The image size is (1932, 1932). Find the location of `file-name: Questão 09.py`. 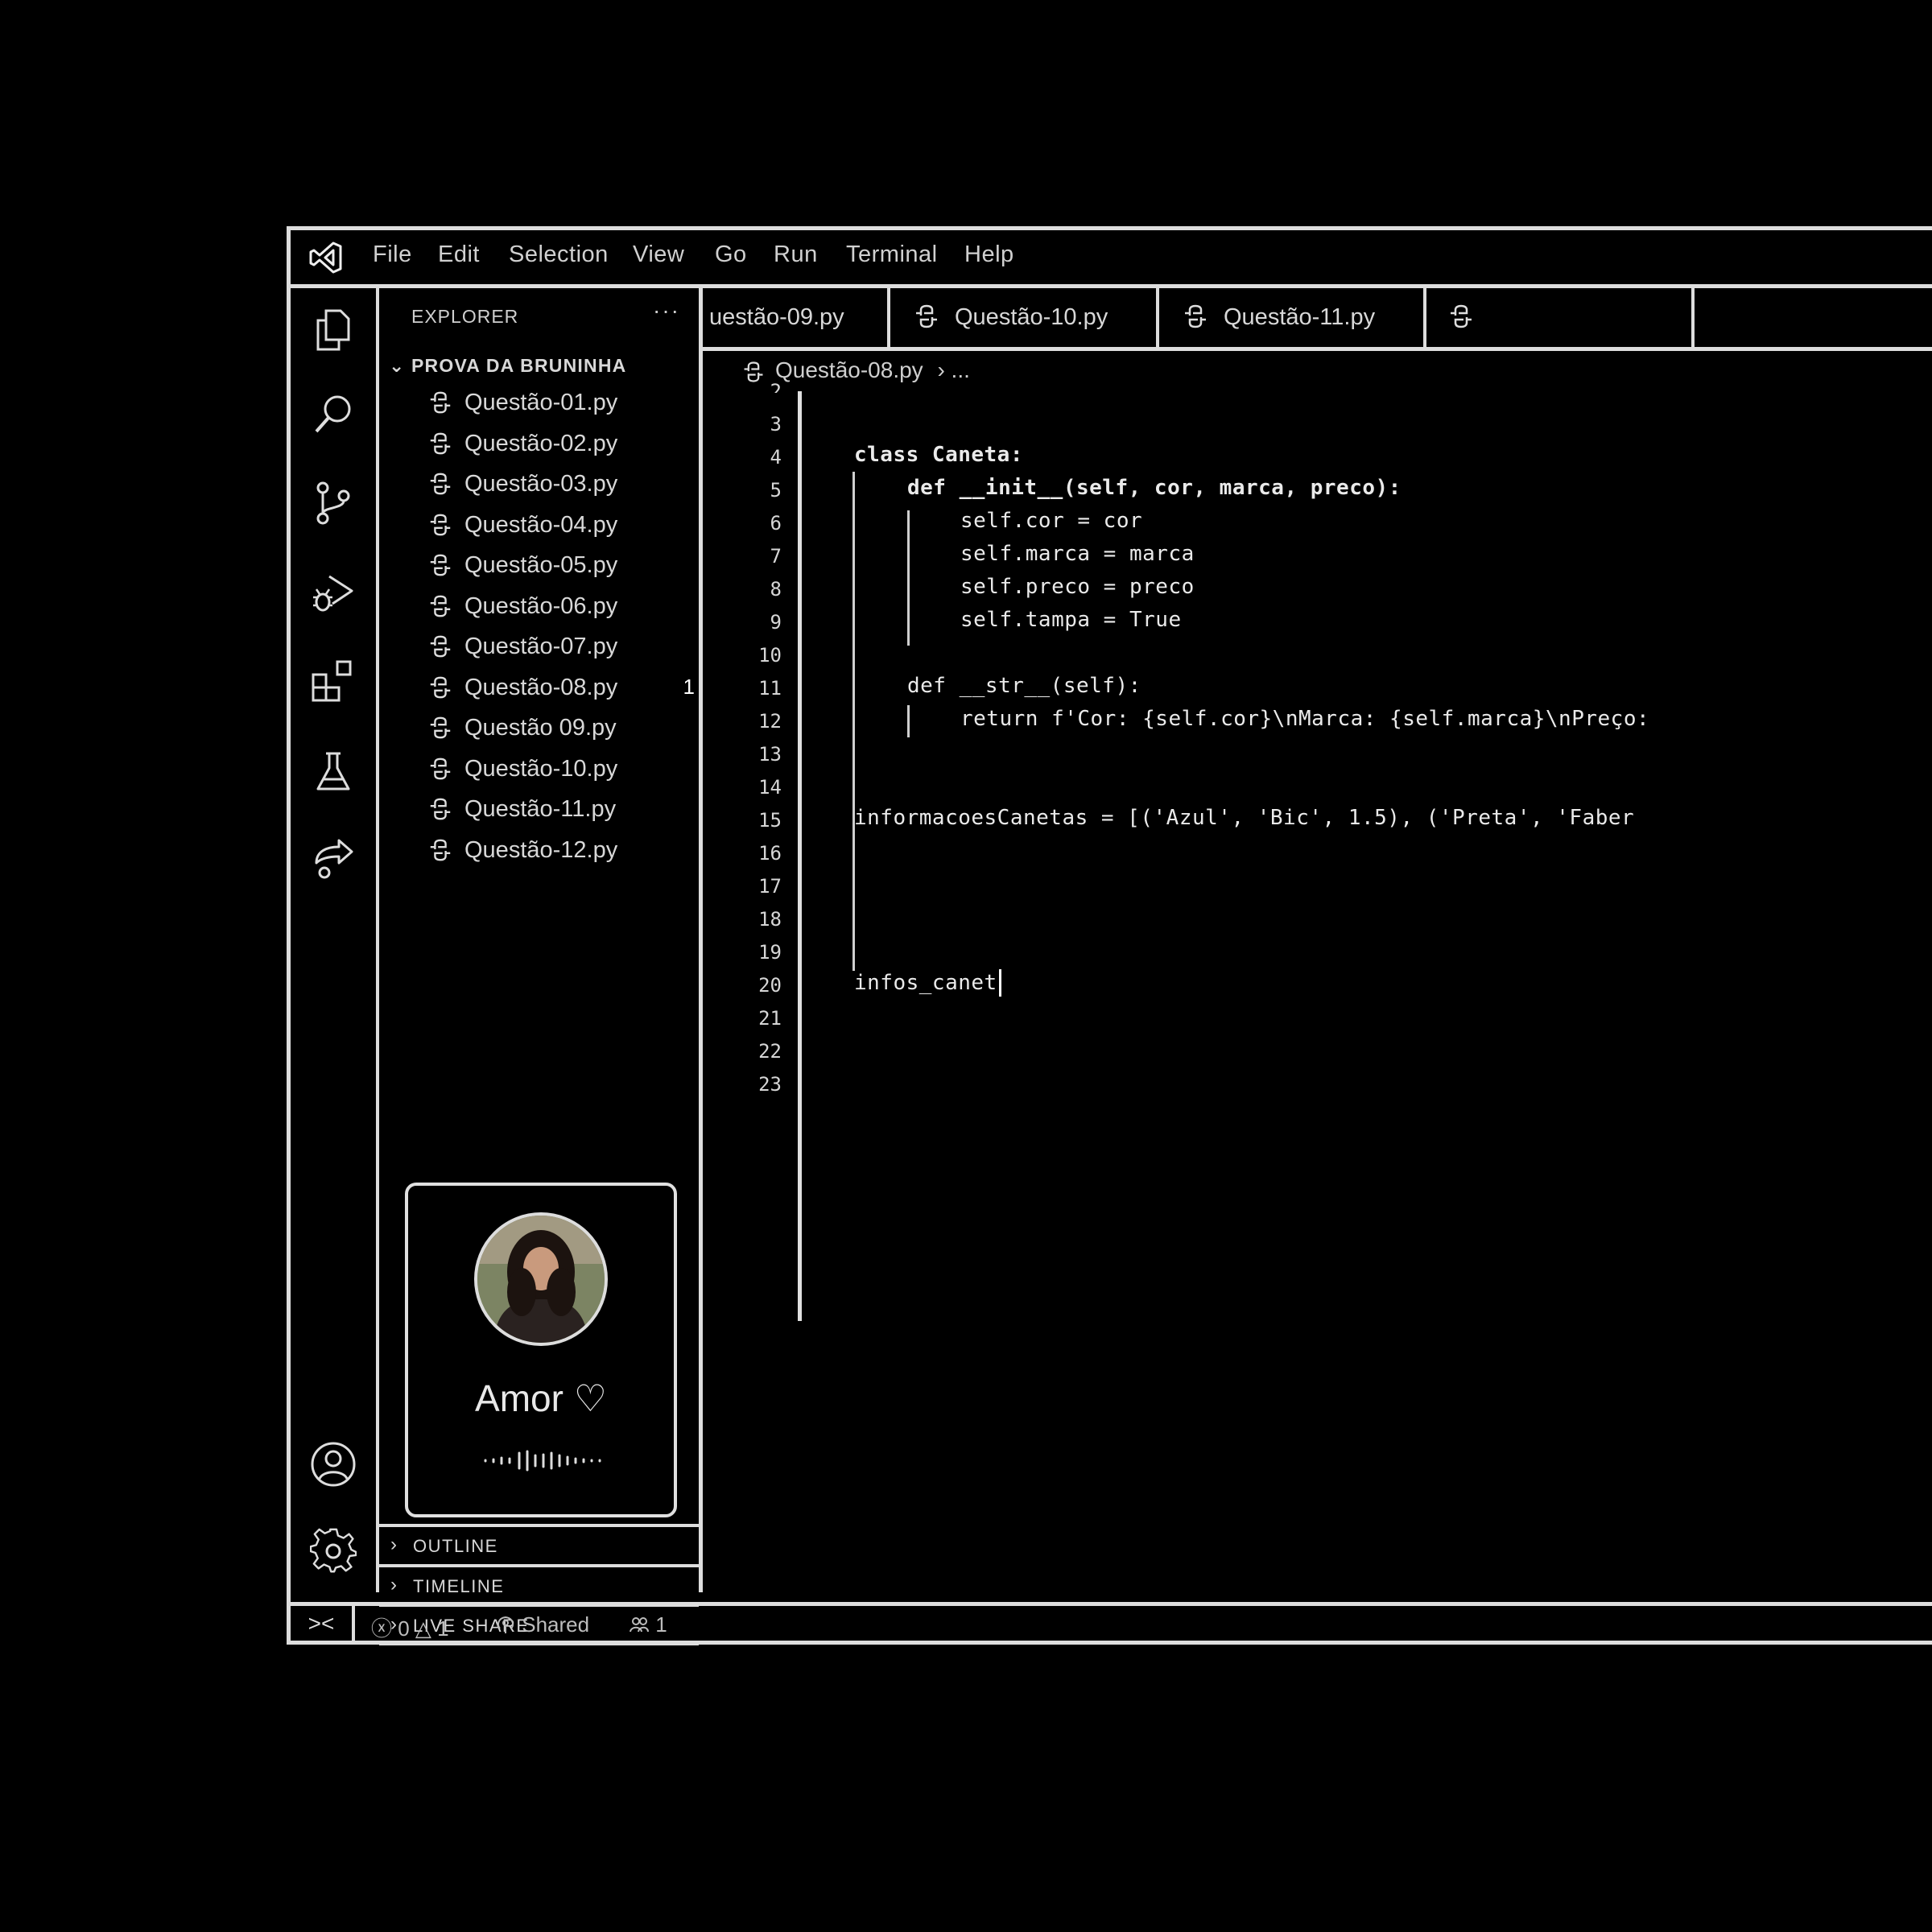

file-name: Questão 09.py is located at coordinates (540, 728).